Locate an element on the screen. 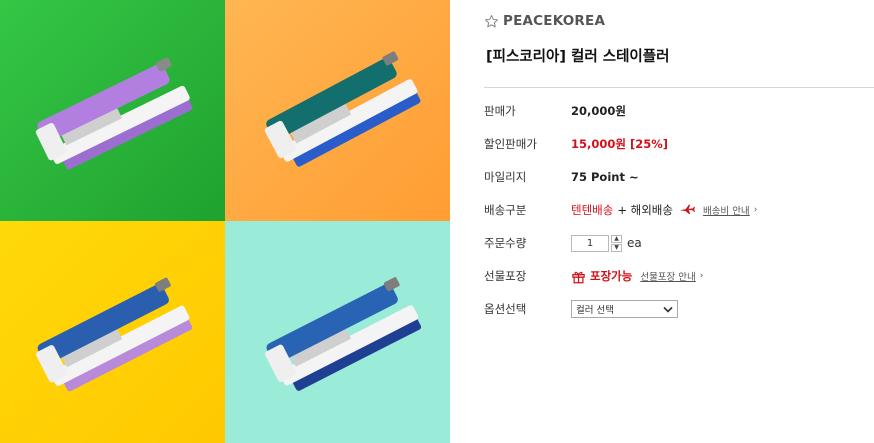  brand-row: PEACEKOREA is located at coordinates (544, 21).